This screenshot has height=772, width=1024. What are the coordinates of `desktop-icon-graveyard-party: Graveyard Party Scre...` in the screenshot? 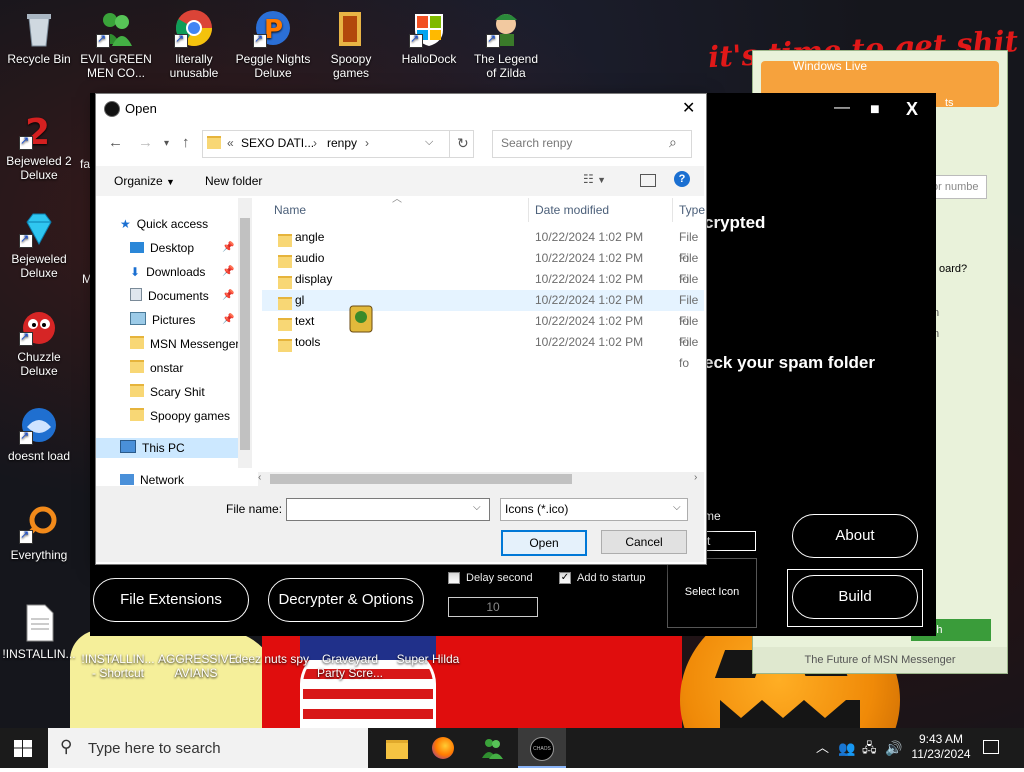 It's located at (350, 666).